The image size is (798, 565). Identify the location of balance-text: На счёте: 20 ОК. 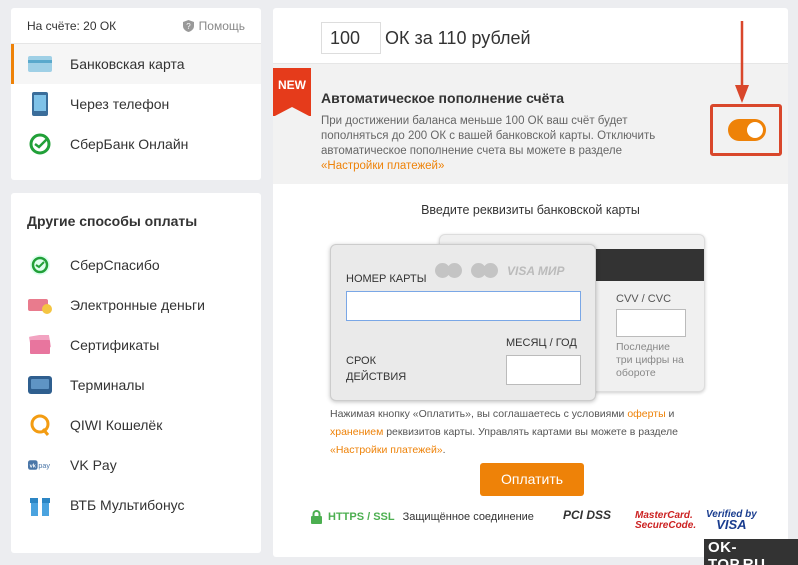
(72, 25).